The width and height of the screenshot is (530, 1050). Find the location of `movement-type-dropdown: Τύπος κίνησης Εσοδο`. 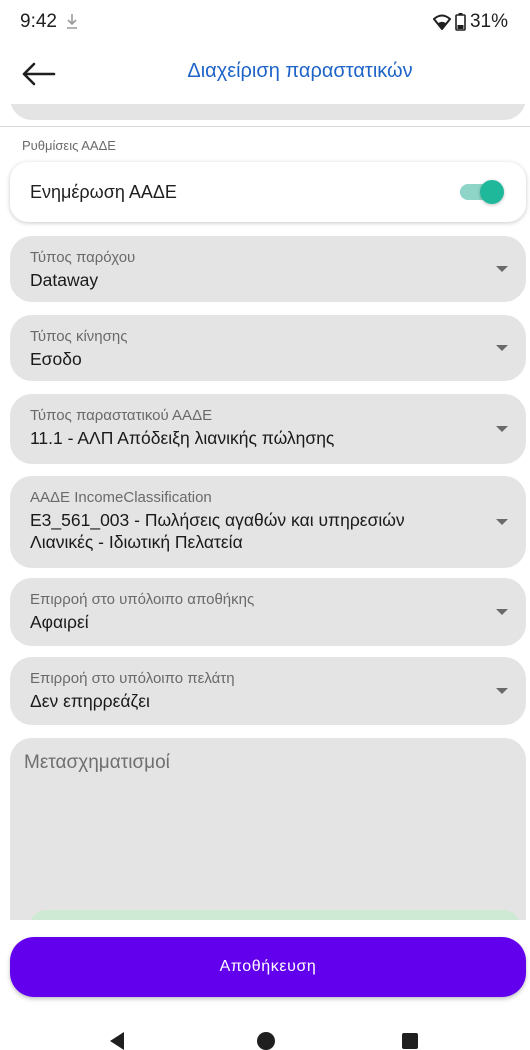

movement-type-dropdown: Τύπος κίνησης Εσοδο is located at coordinates (268, 348).